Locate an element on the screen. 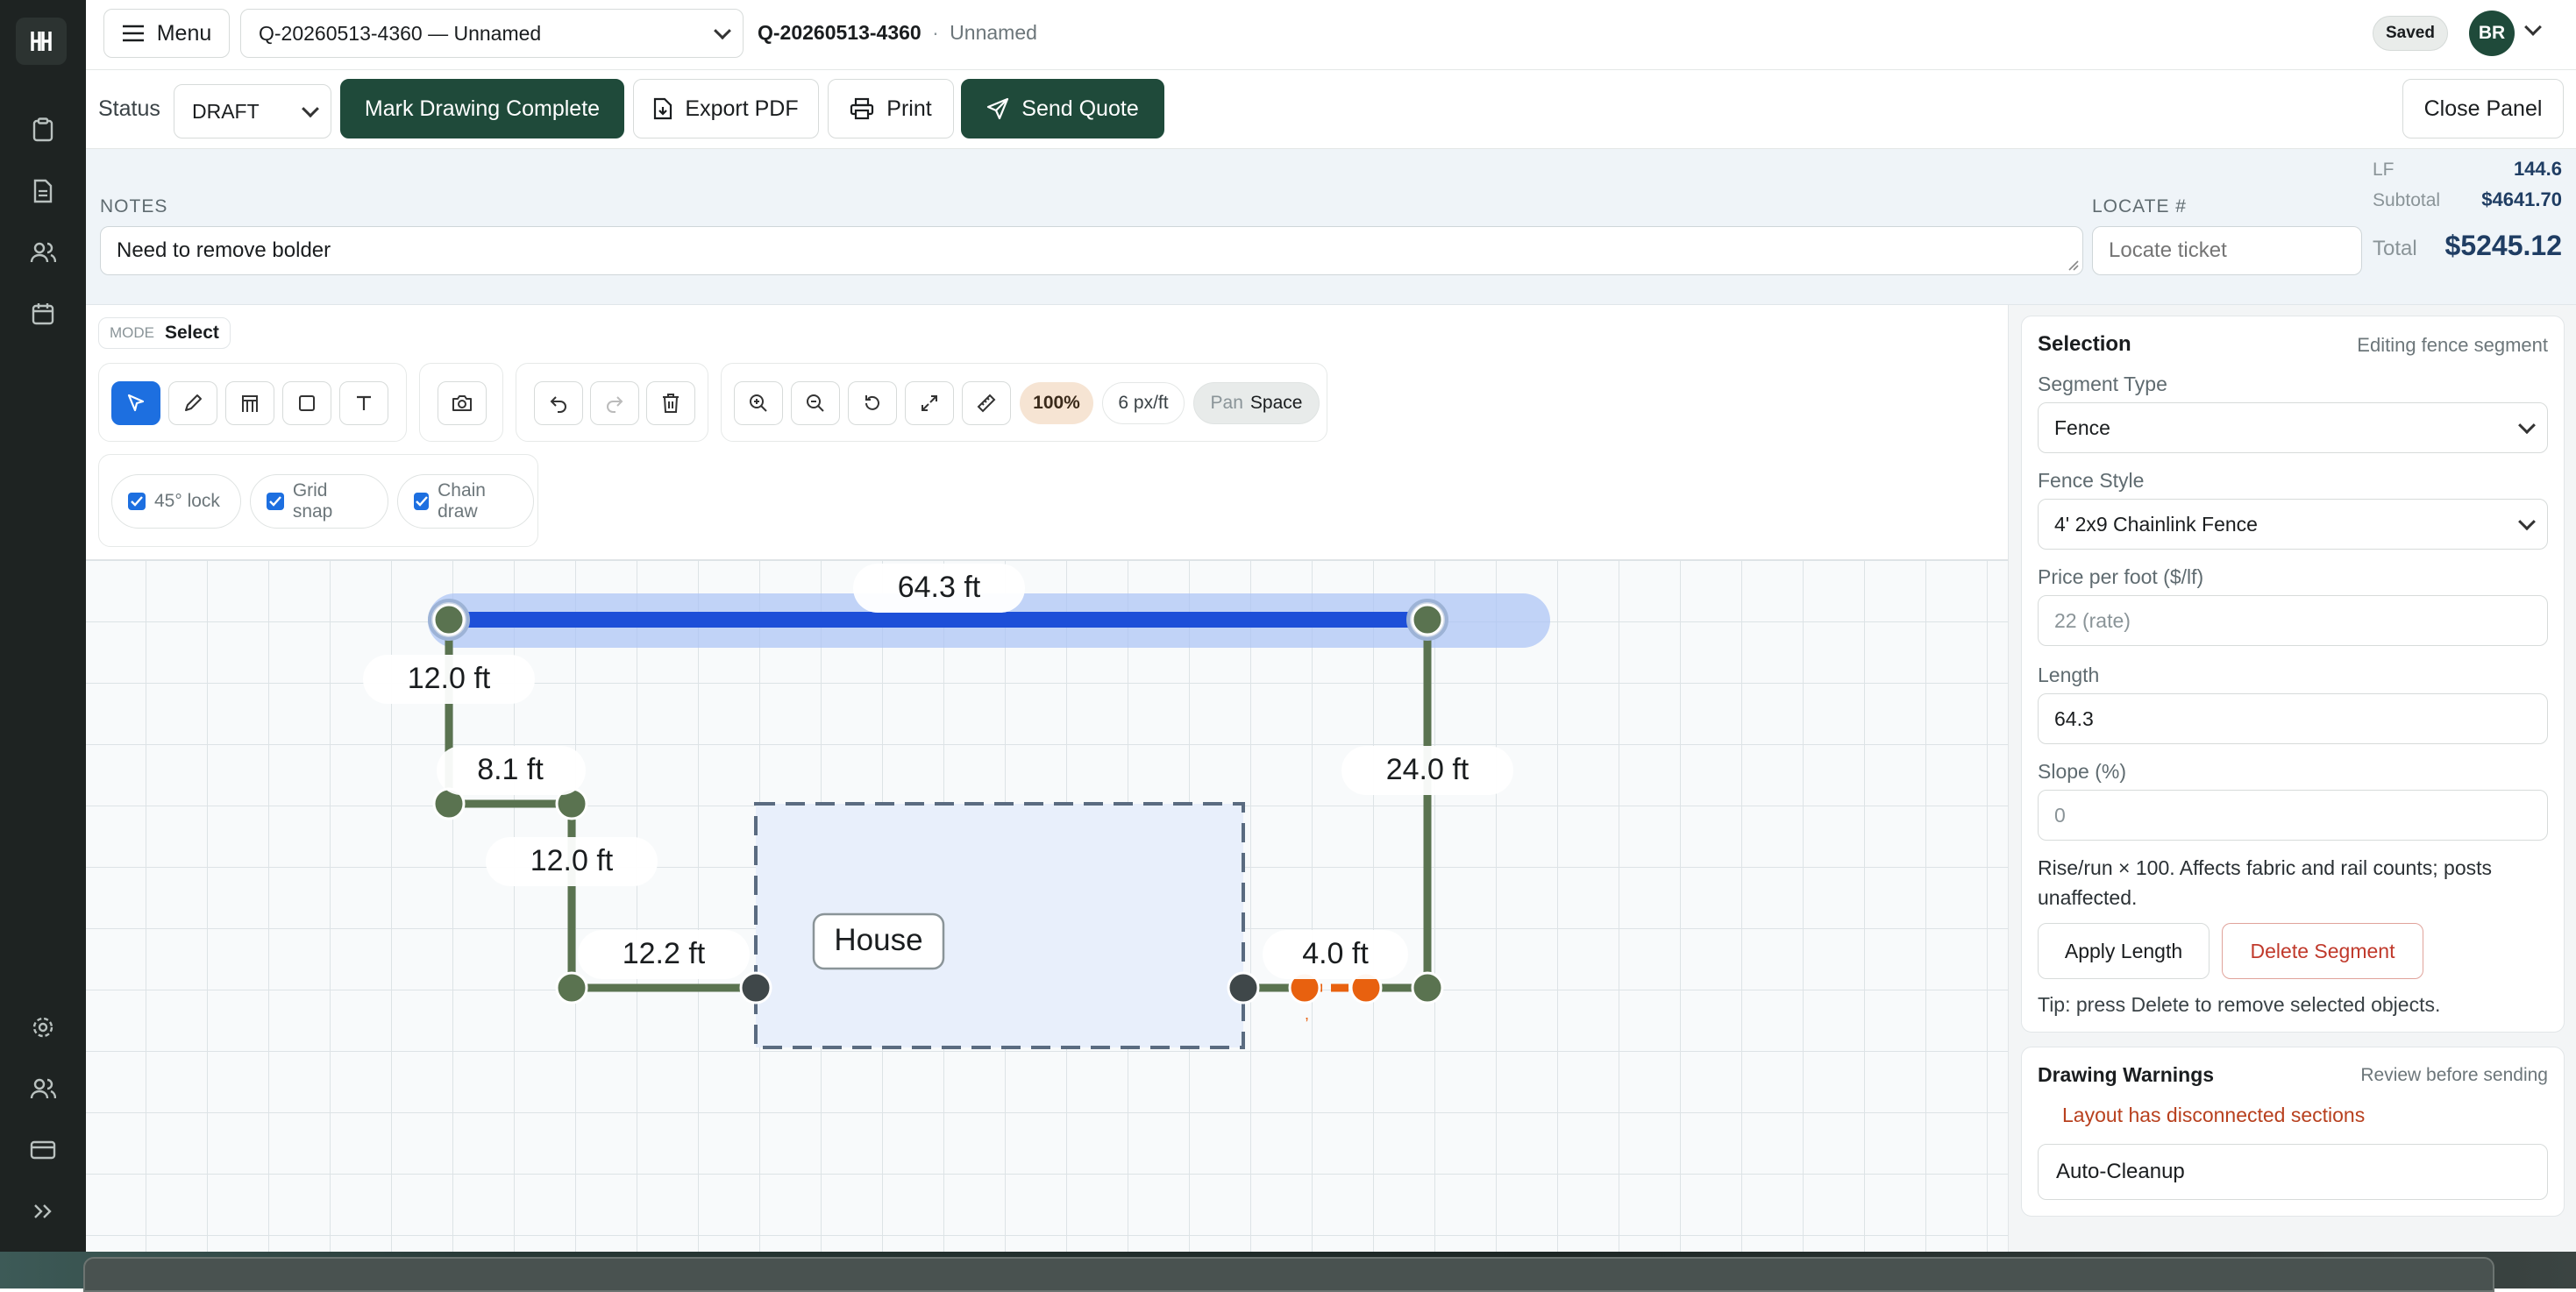 This screenshot has width=2576, height=1292. project-select: Q-20260513-4360 — Unnamed is located at coordinates (492, 34).